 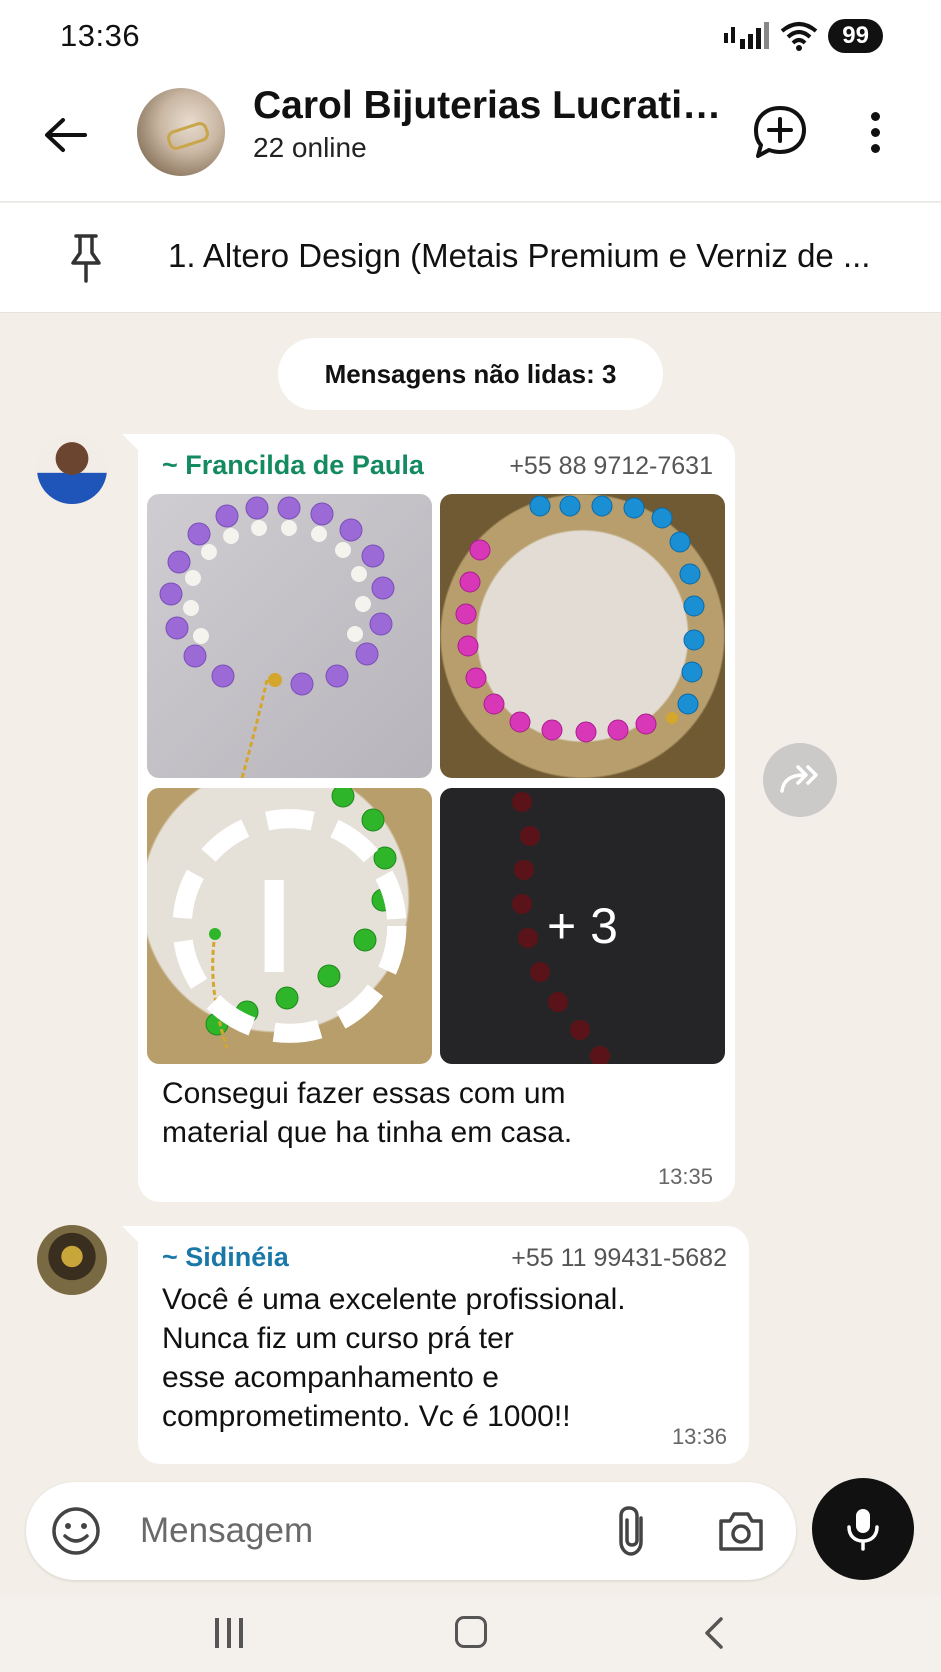 I want to click on paperclip-icon, so click(x=631, y=1531).